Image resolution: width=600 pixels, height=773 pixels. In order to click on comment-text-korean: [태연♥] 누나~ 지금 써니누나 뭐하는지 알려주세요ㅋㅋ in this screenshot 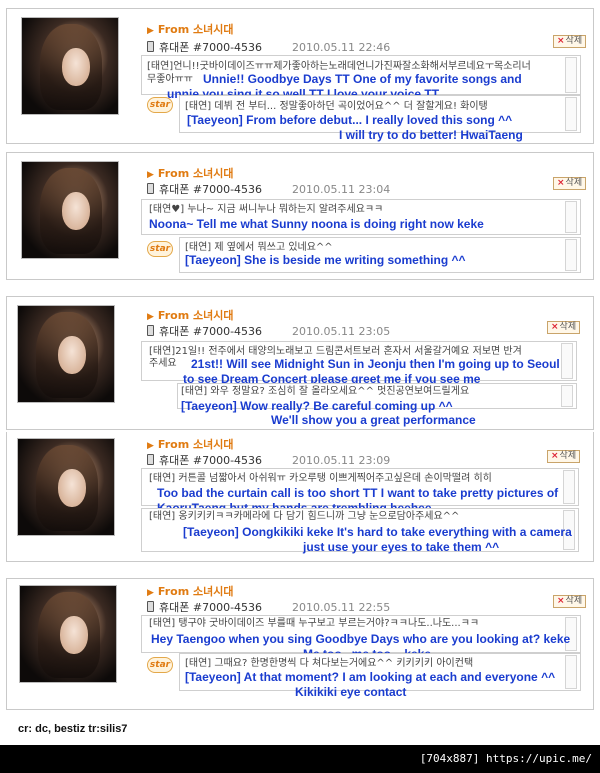, I will do `click(266, 209)`.